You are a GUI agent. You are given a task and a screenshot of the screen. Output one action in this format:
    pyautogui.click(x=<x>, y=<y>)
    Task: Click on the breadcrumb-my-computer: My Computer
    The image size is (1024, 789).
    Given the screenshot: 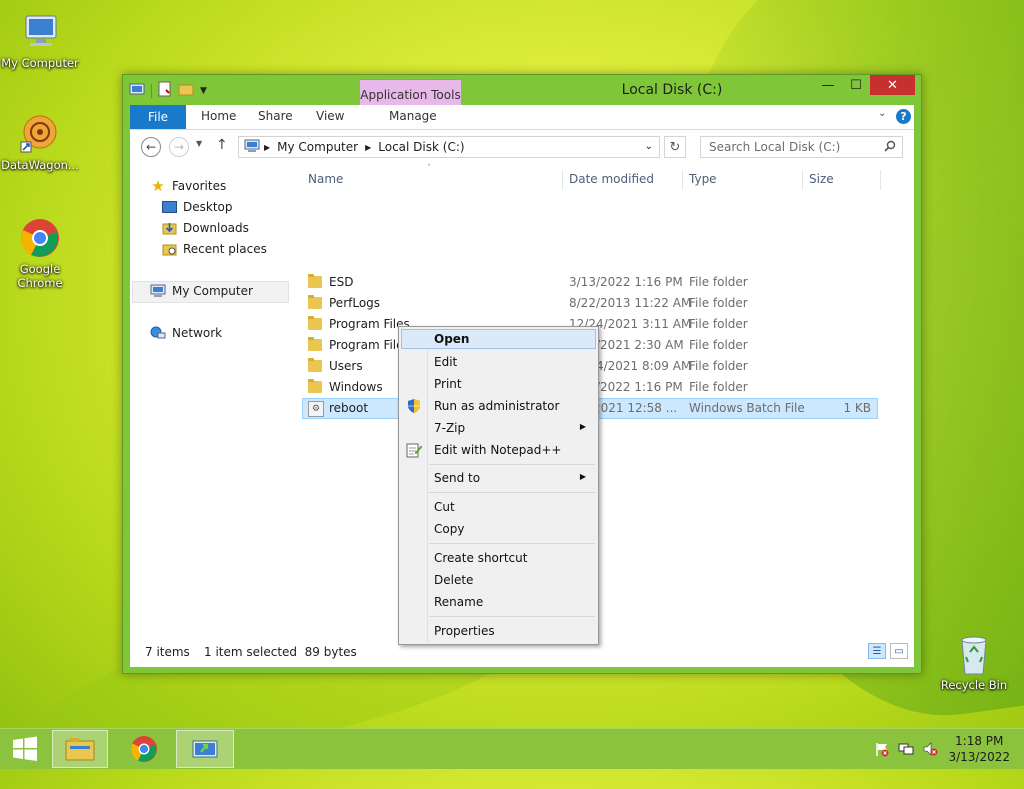 What is the action you would take?
    pyautogui.click(x=317, y=147)
    